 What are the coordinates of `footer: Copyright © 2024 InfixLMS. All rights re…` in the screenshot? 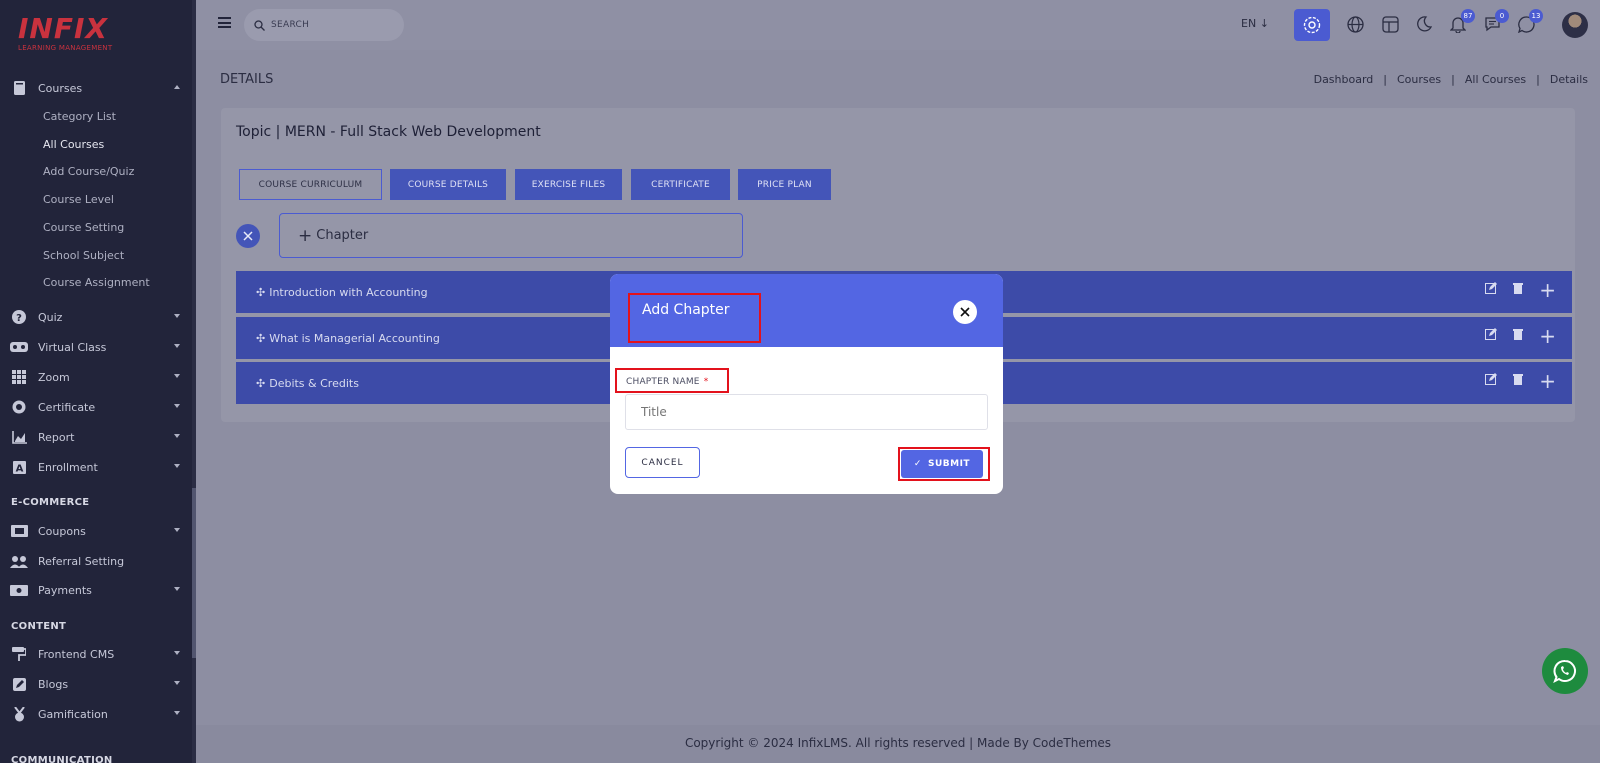 It's located at (898, 744).